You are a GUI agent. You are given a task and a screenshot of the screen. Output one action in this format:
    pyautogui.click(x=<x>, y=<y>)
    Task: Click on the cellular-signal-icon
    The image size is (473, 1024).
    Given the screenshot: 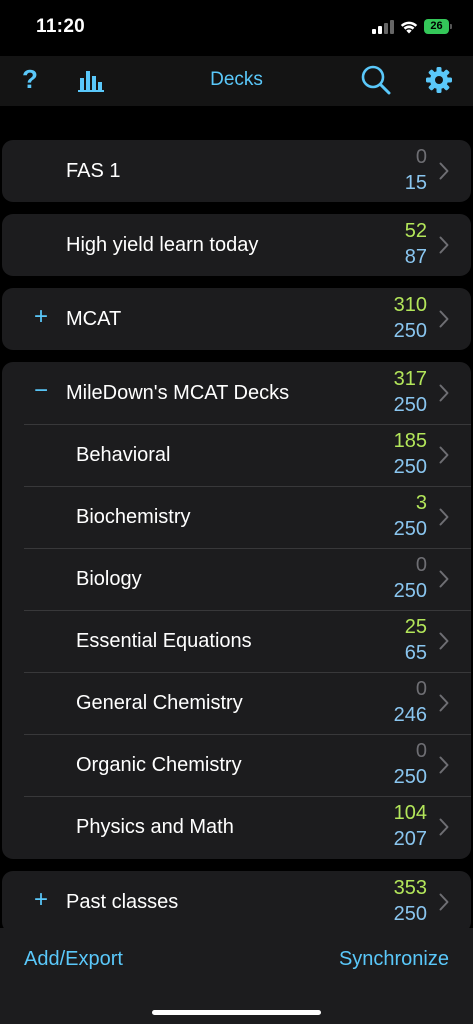 What is the action you would take?
    pyautogui.click(x=383, y=27)
    